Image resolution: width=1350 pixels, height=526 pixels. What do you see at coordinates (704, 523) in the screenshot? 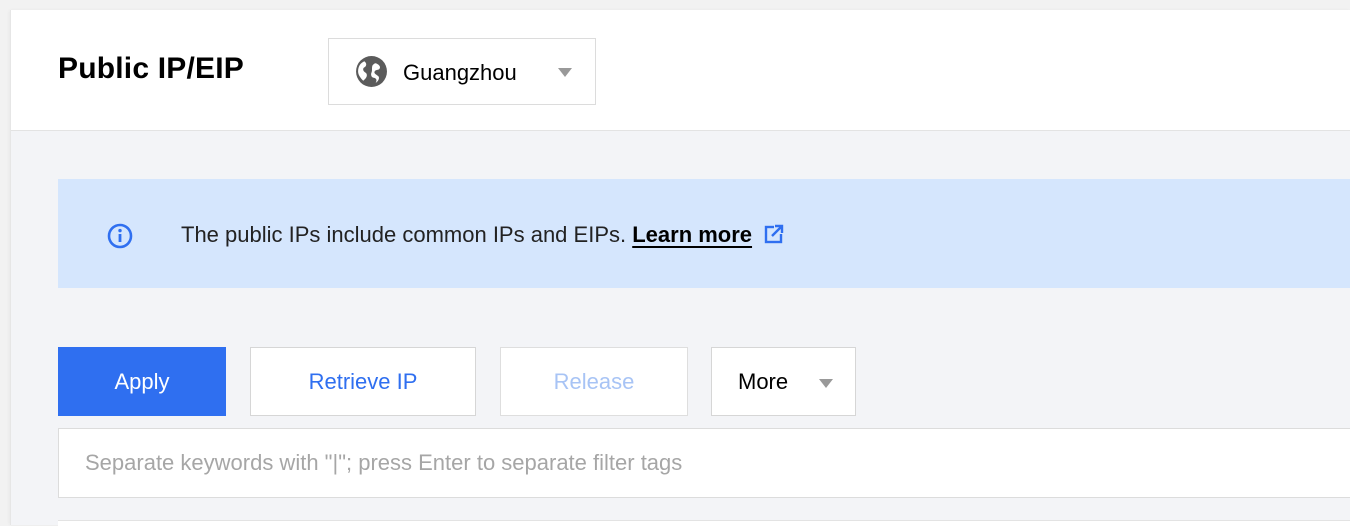
I see `table-container` at bounding box center [704, 523].